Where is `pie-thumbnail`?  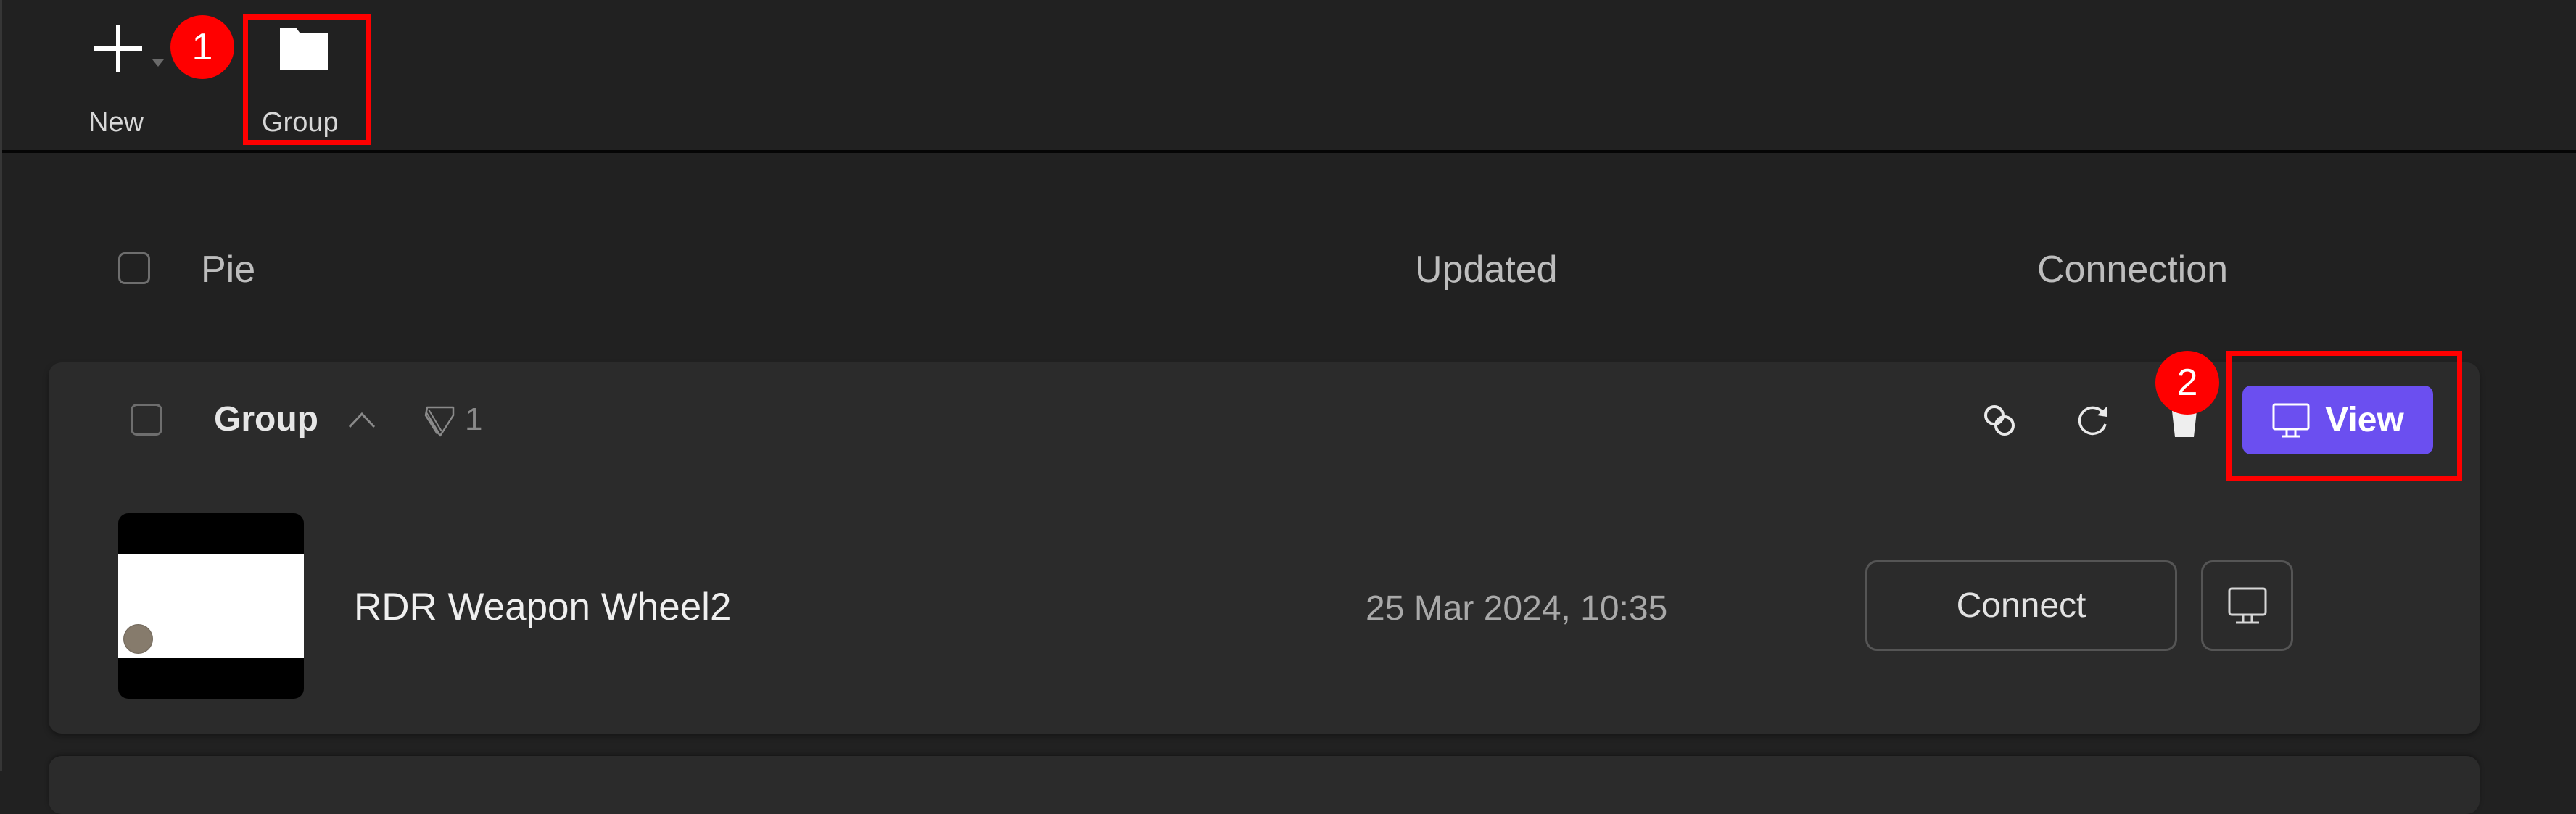 pie-thumbnail is located at coordinates (211, 606).